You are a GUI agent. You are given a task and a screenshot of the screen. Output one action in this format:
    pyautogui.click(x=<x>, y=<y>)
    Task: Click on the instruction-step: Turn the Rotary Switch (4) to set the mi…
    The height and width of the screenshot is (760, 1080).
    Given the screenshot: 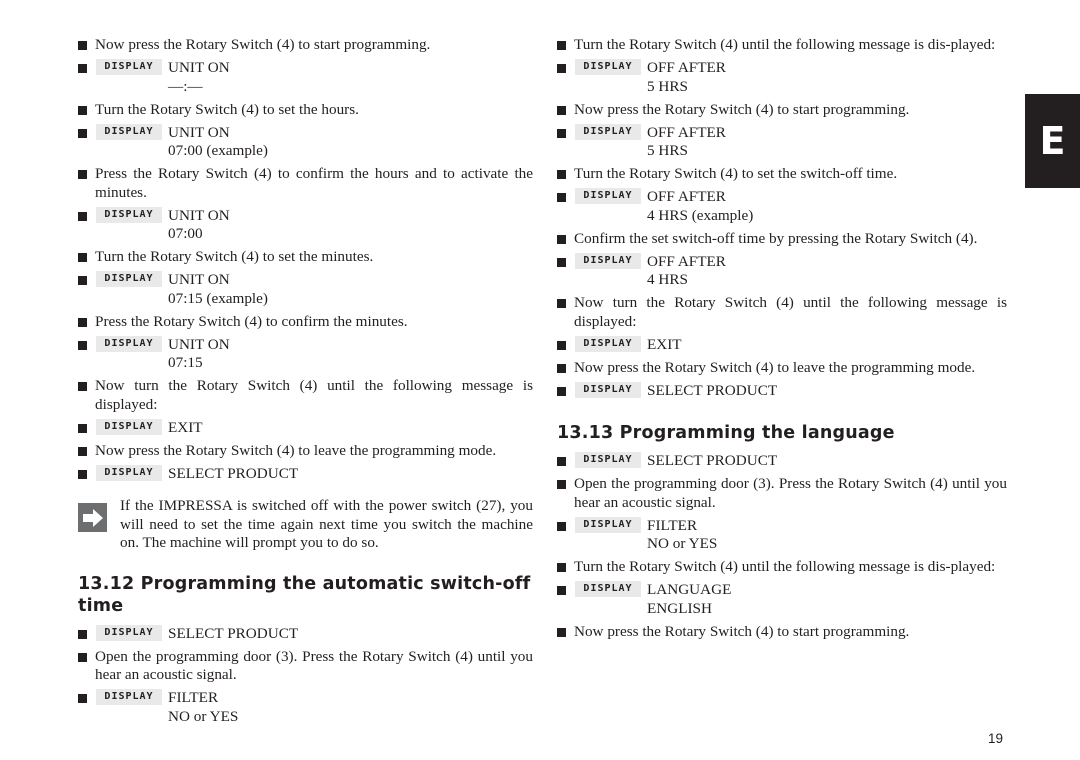 What is the action you would take?
    pyautogui.click(x=305, y=257)
    